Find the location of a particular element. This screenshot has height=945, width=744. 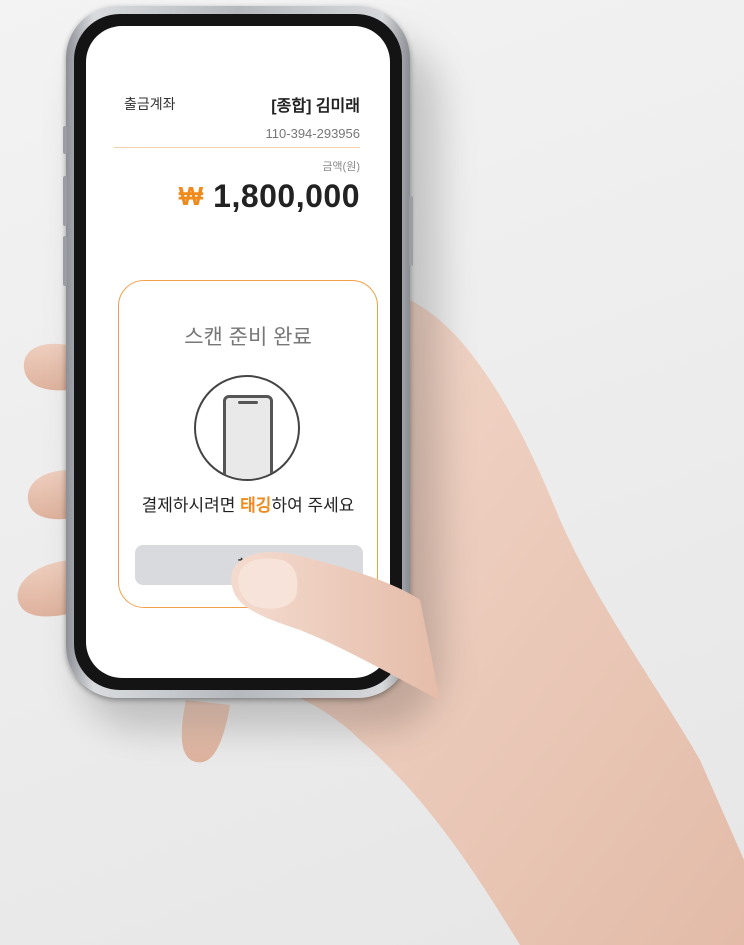

phone-side-button is located at coordinates (65, 140).